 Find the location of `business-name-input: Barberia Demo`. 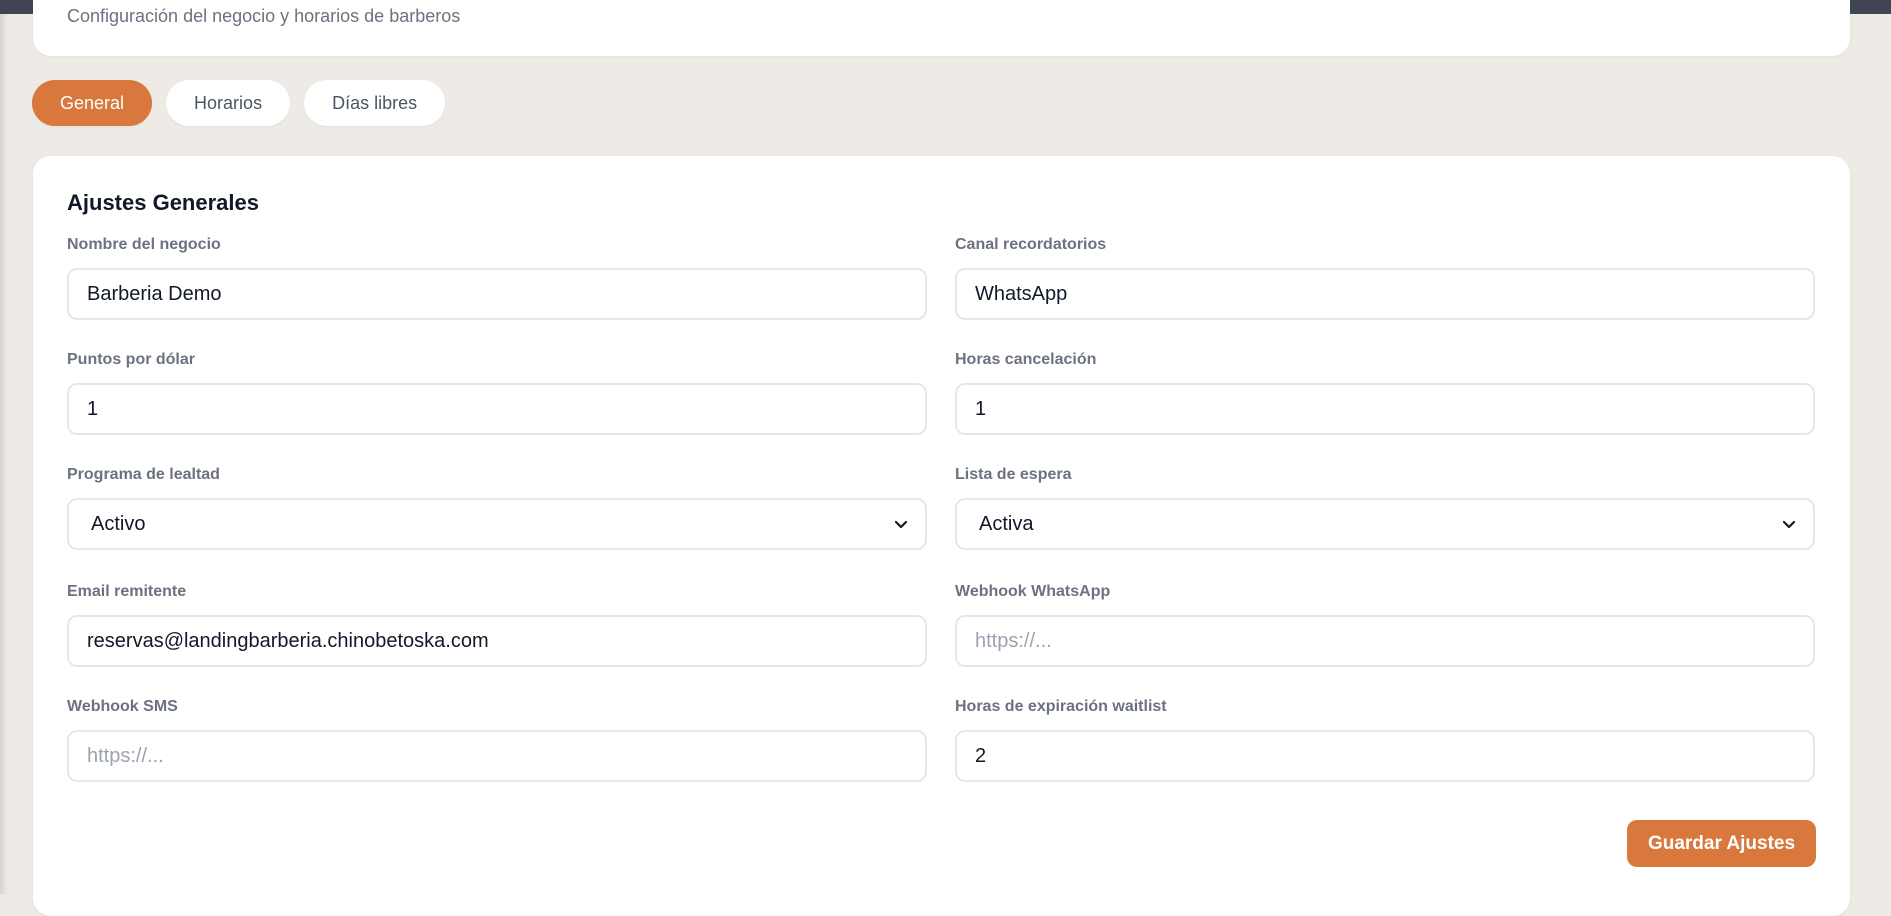

business-name-input: Barberia Demo is located at coordinates (497, 294).